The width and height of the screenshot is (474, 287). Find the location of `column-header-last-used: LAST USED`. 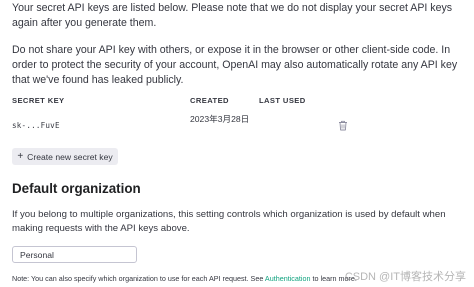

column-header-last-used: LAST USED is located at coordinates (282, 100).